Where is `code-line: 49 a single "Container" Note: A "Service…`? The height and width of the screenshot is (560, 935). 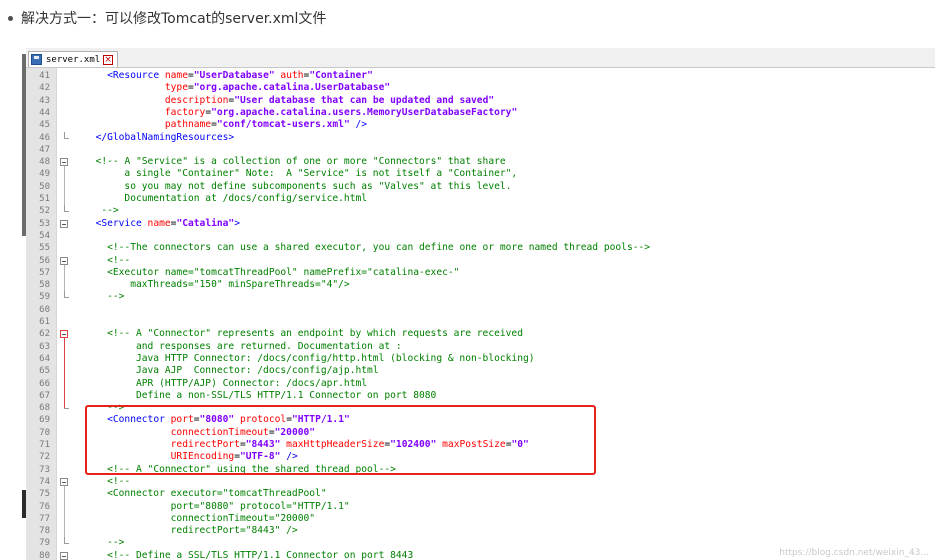
code-line: 49 a single "Container" Note: A "Service… is located at coordinates (480, 174).